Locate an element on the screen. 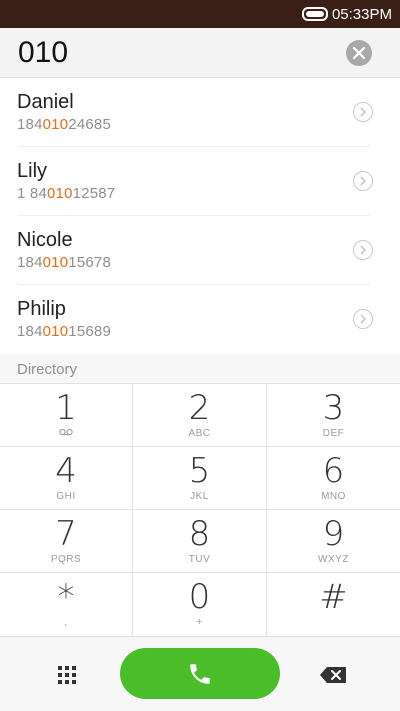  voicemail-icon is located at coordinates (66, 431).